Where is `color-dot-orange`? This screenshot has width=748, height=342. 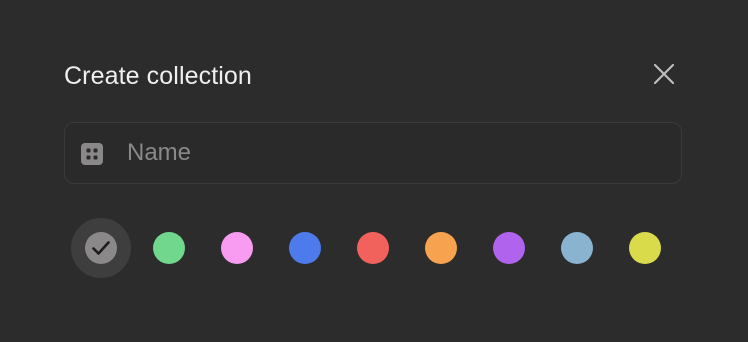 color-dot-orange is located at coordinates (441, 248).